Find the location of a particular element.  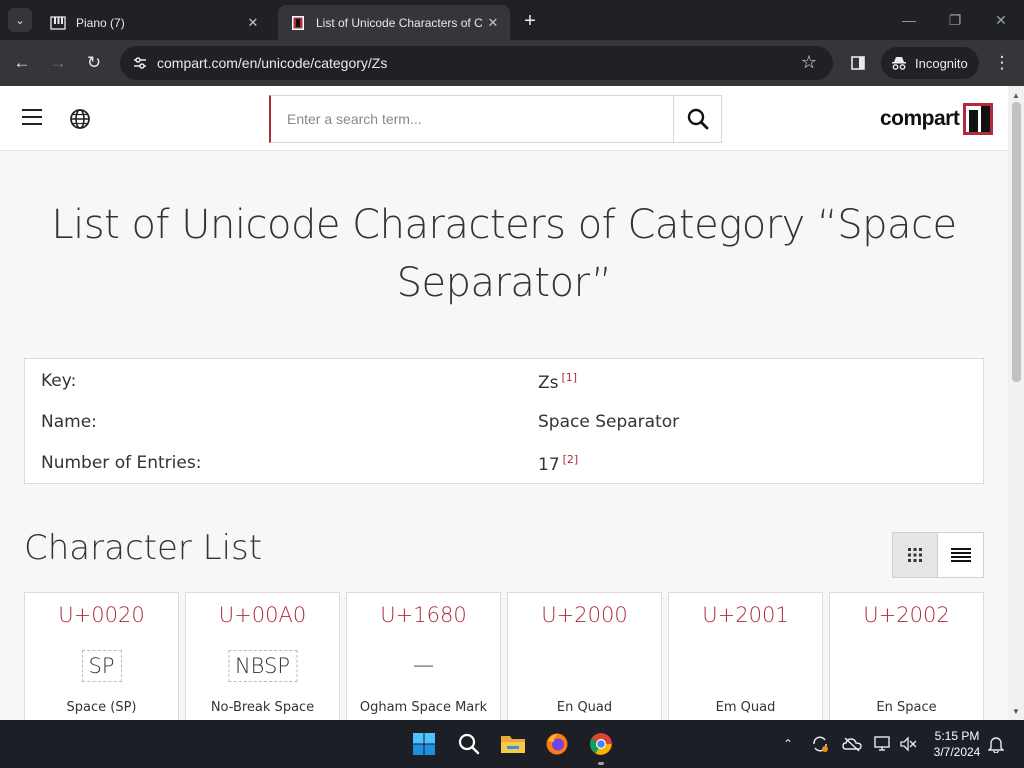

sync-icon is located at coordinates (820, 744).